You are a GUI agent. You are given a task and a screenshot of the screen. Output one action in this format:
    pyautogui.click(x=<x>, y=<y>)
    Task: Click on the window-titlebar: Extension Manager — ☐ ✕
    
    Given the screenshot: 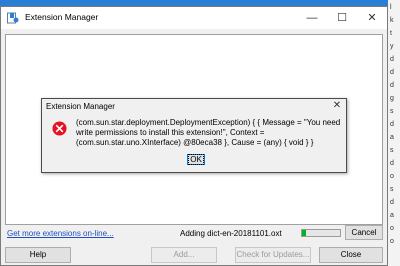 What is the action you would take?
    pyautogui.click(x=194, y=18)
    